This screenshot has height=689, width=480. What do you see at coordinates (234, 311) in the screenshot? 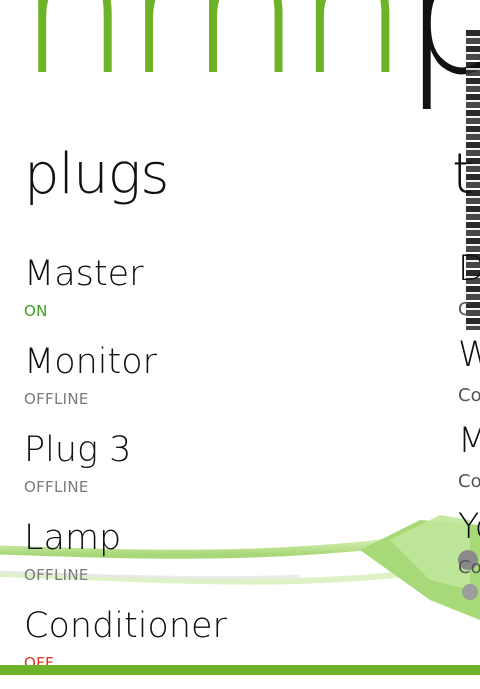
I see `plug-status: ON` at bounding box center [234, 311].